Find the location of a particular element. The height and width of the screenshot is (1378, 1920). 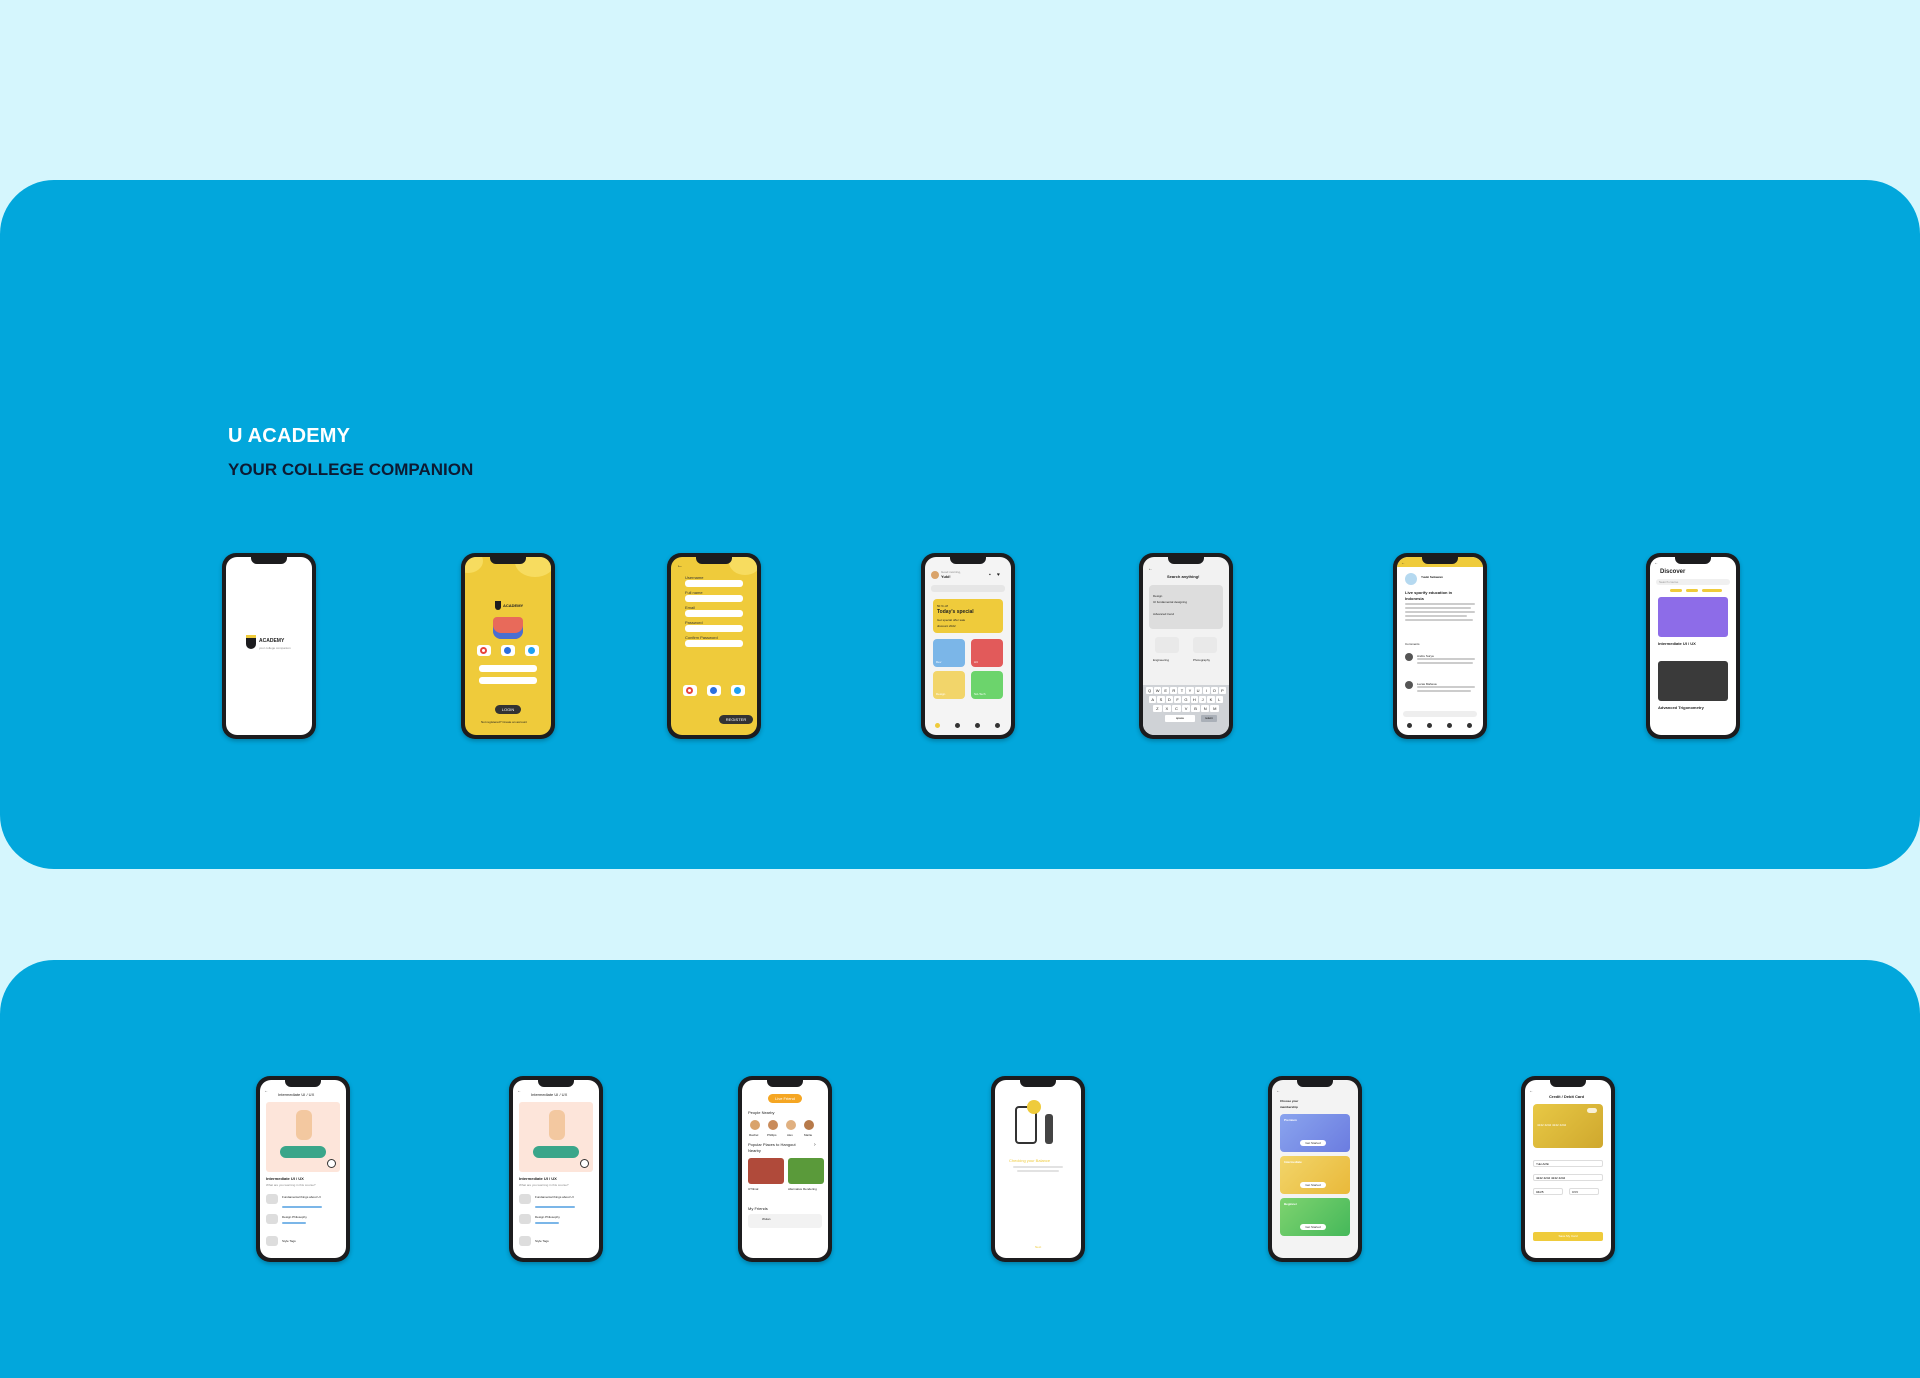

category-card-scitech: Sci-Tech is located at coordinates (987, 685).